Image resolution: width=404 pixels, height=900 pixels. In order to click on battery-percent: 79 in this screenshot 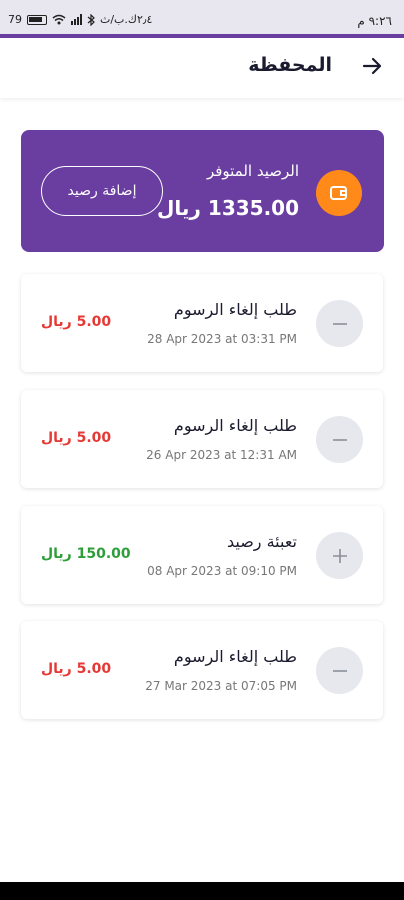, I will do `click(15, 19)`.